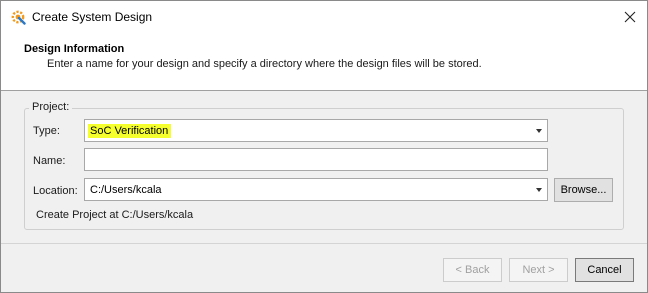  Describe the element at coordinates (130, 131) in the screenshot. I see `type-dropdown-value: SoC Verification` at that location.